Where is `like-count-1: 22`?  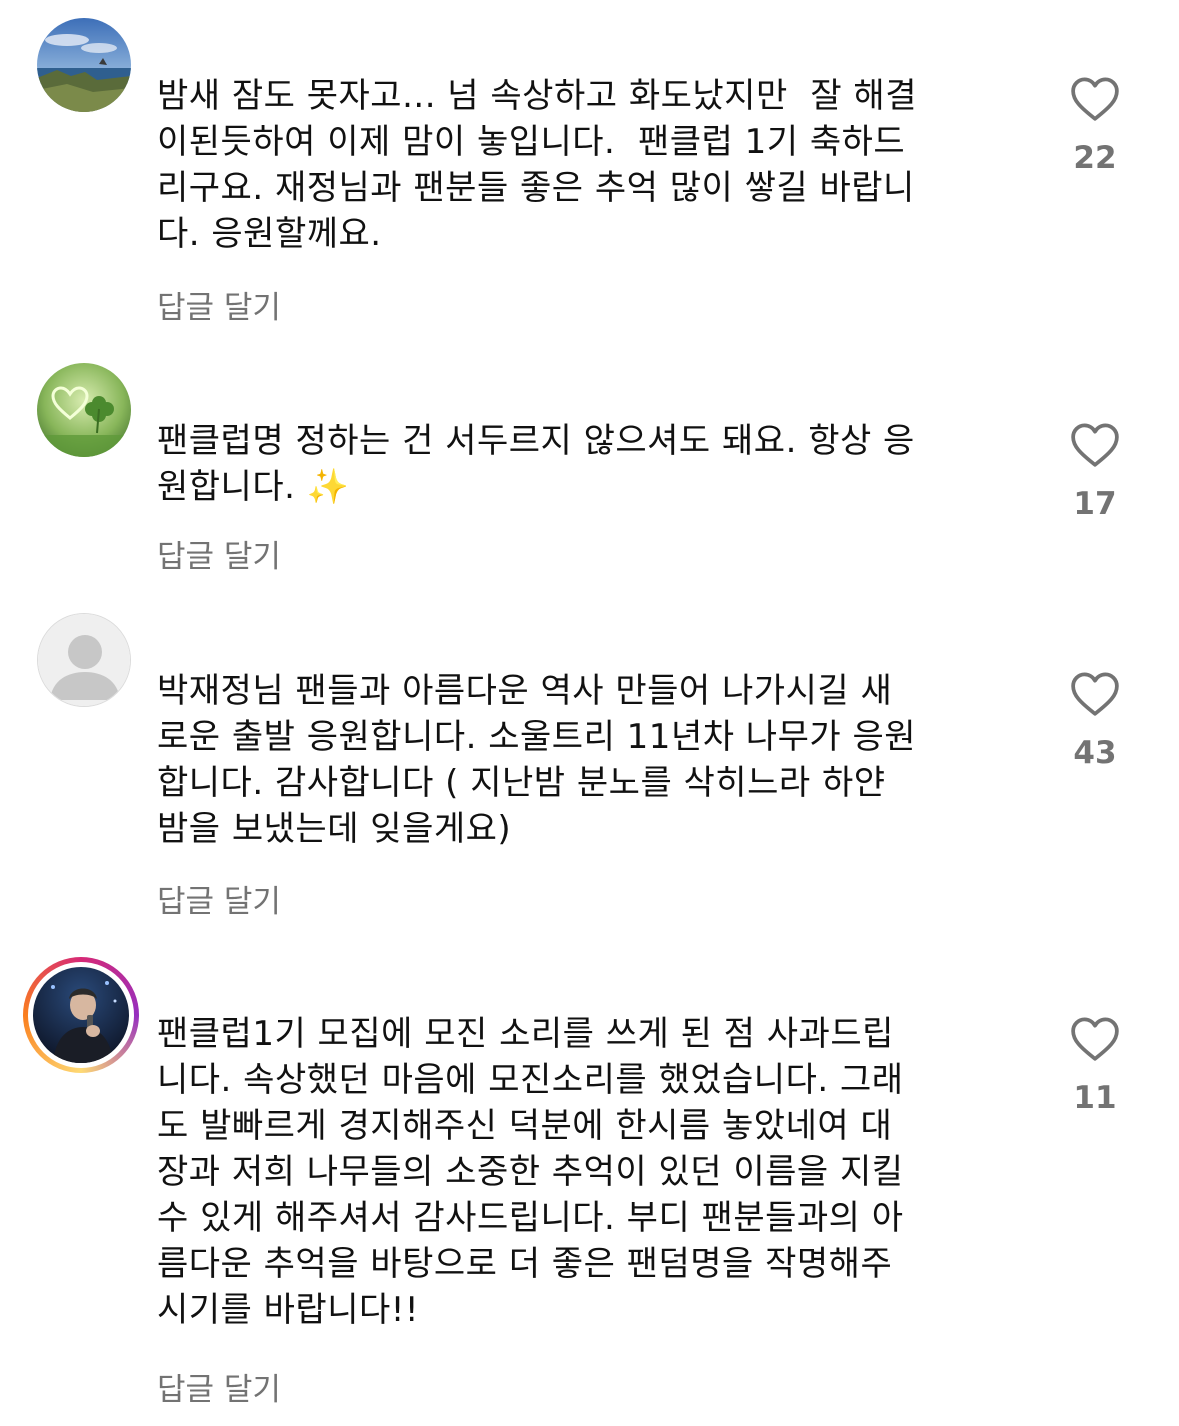 like-count-1: 22 is located at coordinates (1095, 158).